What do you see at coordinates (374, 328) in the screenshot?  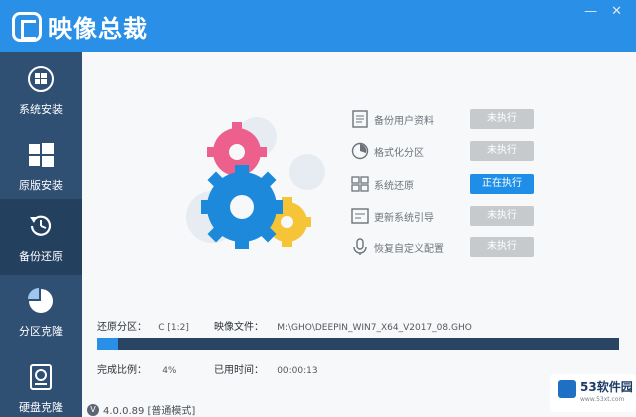 I see `image-file-value: M:\GHO\DEEPIN_WIN7_X64_V2017_08.GHO` at bounding box center [374, 328].